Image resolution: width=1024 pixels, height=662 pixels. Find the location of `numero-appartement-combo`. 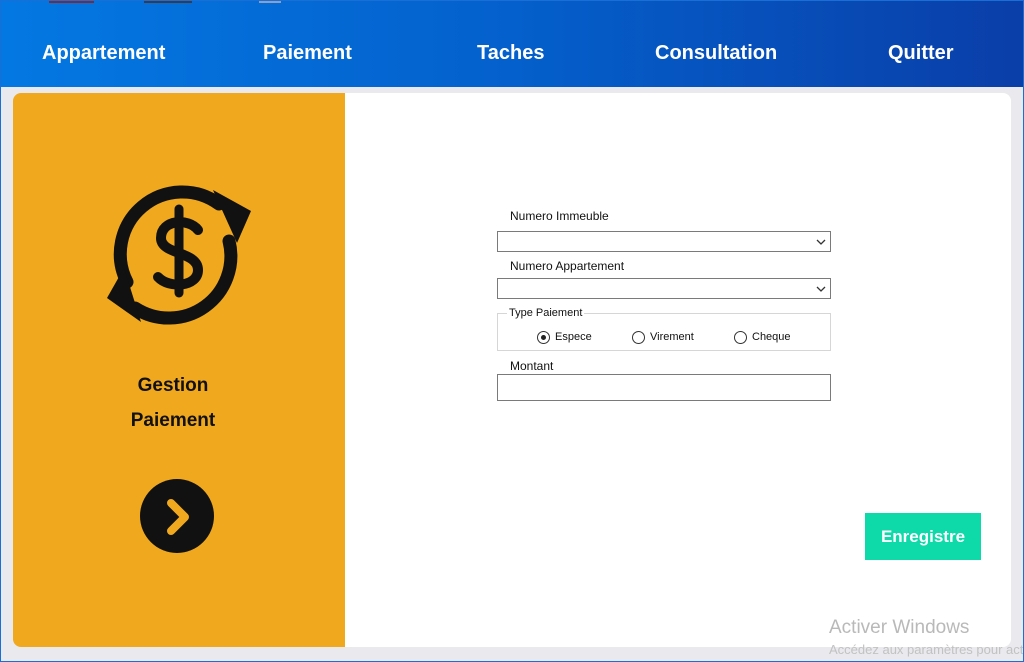

numero-appartement-combo is located at coordinates (664, 288).